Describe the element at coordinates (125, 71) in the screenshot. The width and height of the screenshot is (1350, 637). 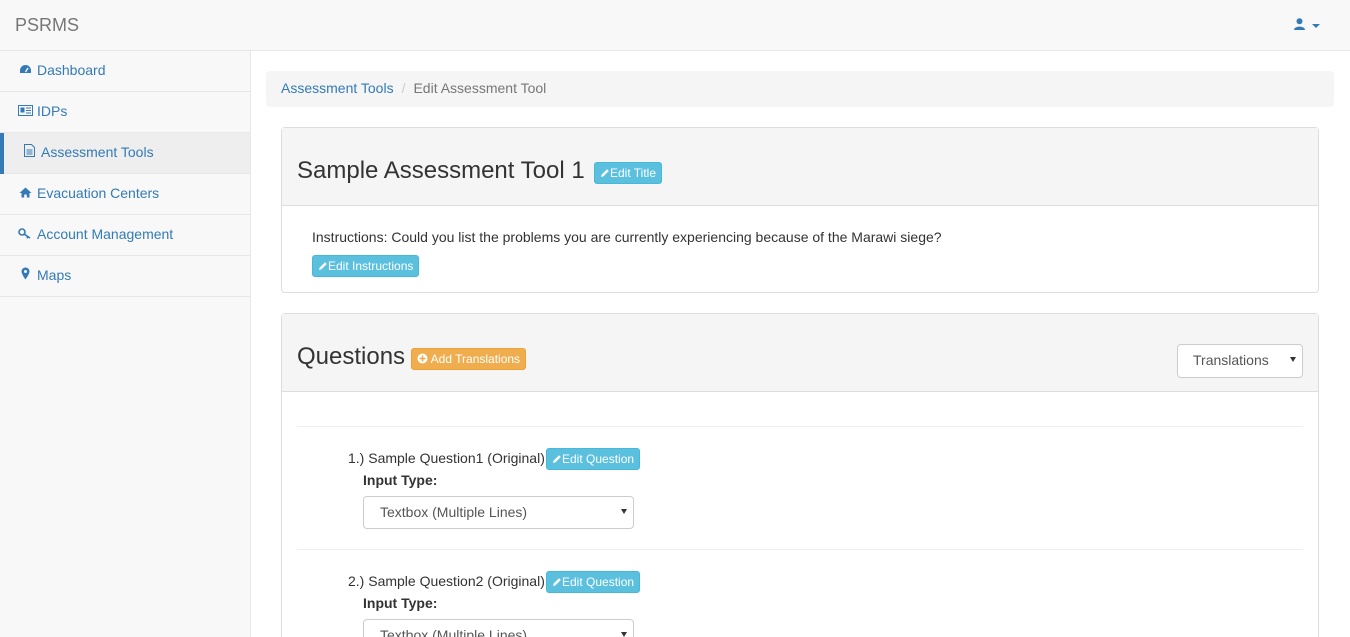
I see `sidebar-item-dashboard: Dashboard` at that location.